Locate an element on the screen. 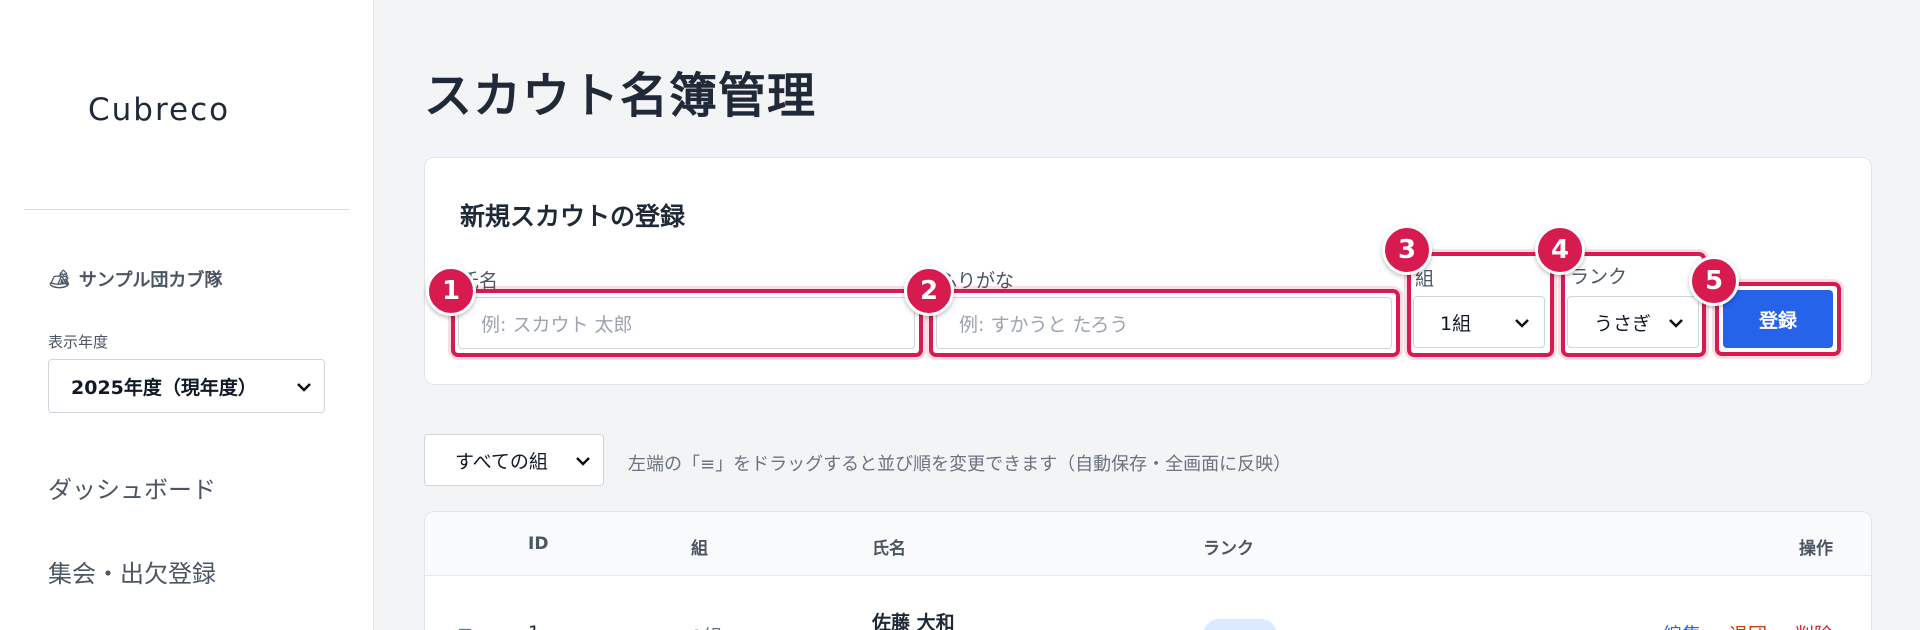 Image resolution: width=1920 pixels, height=630 pixels. retire-link: 退団 is located at coordinates (1748, 625).